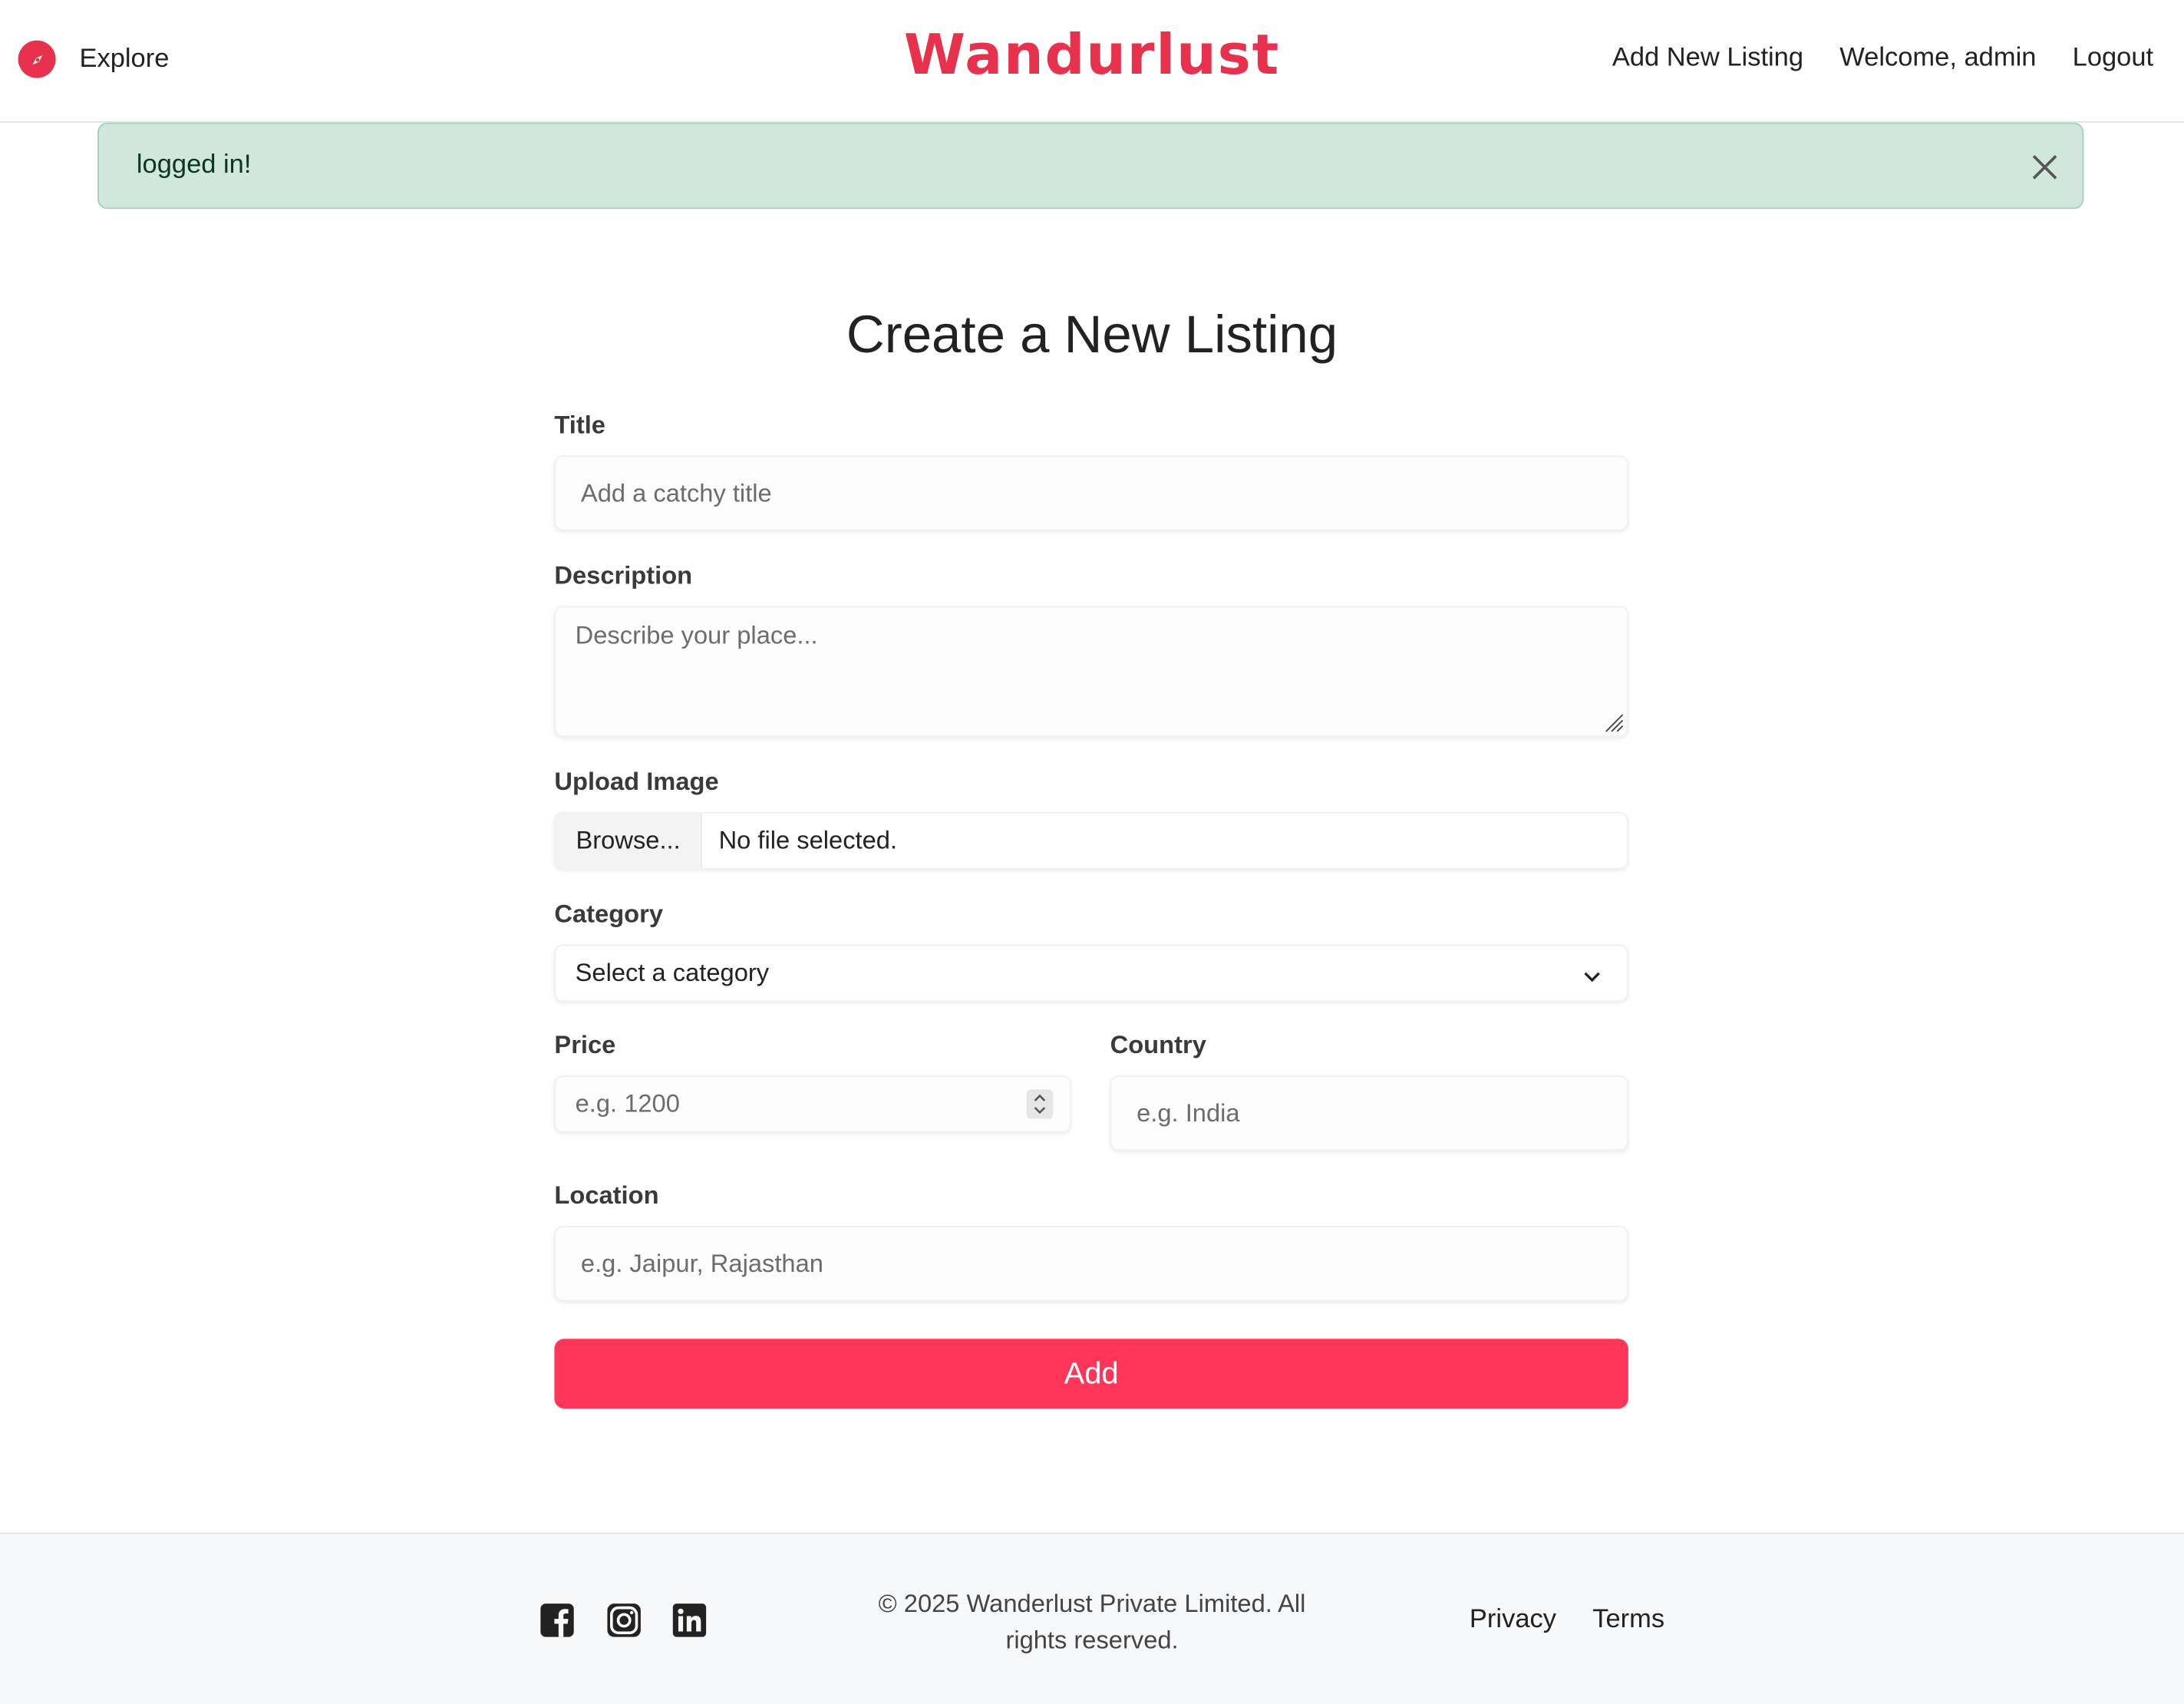 Image resolution: width=2184 pixels, height=1704 pixels. What do you see at coordinates (37, 59) in the screenshot?
I see `compass-icon` at bounding box center [37, 59].